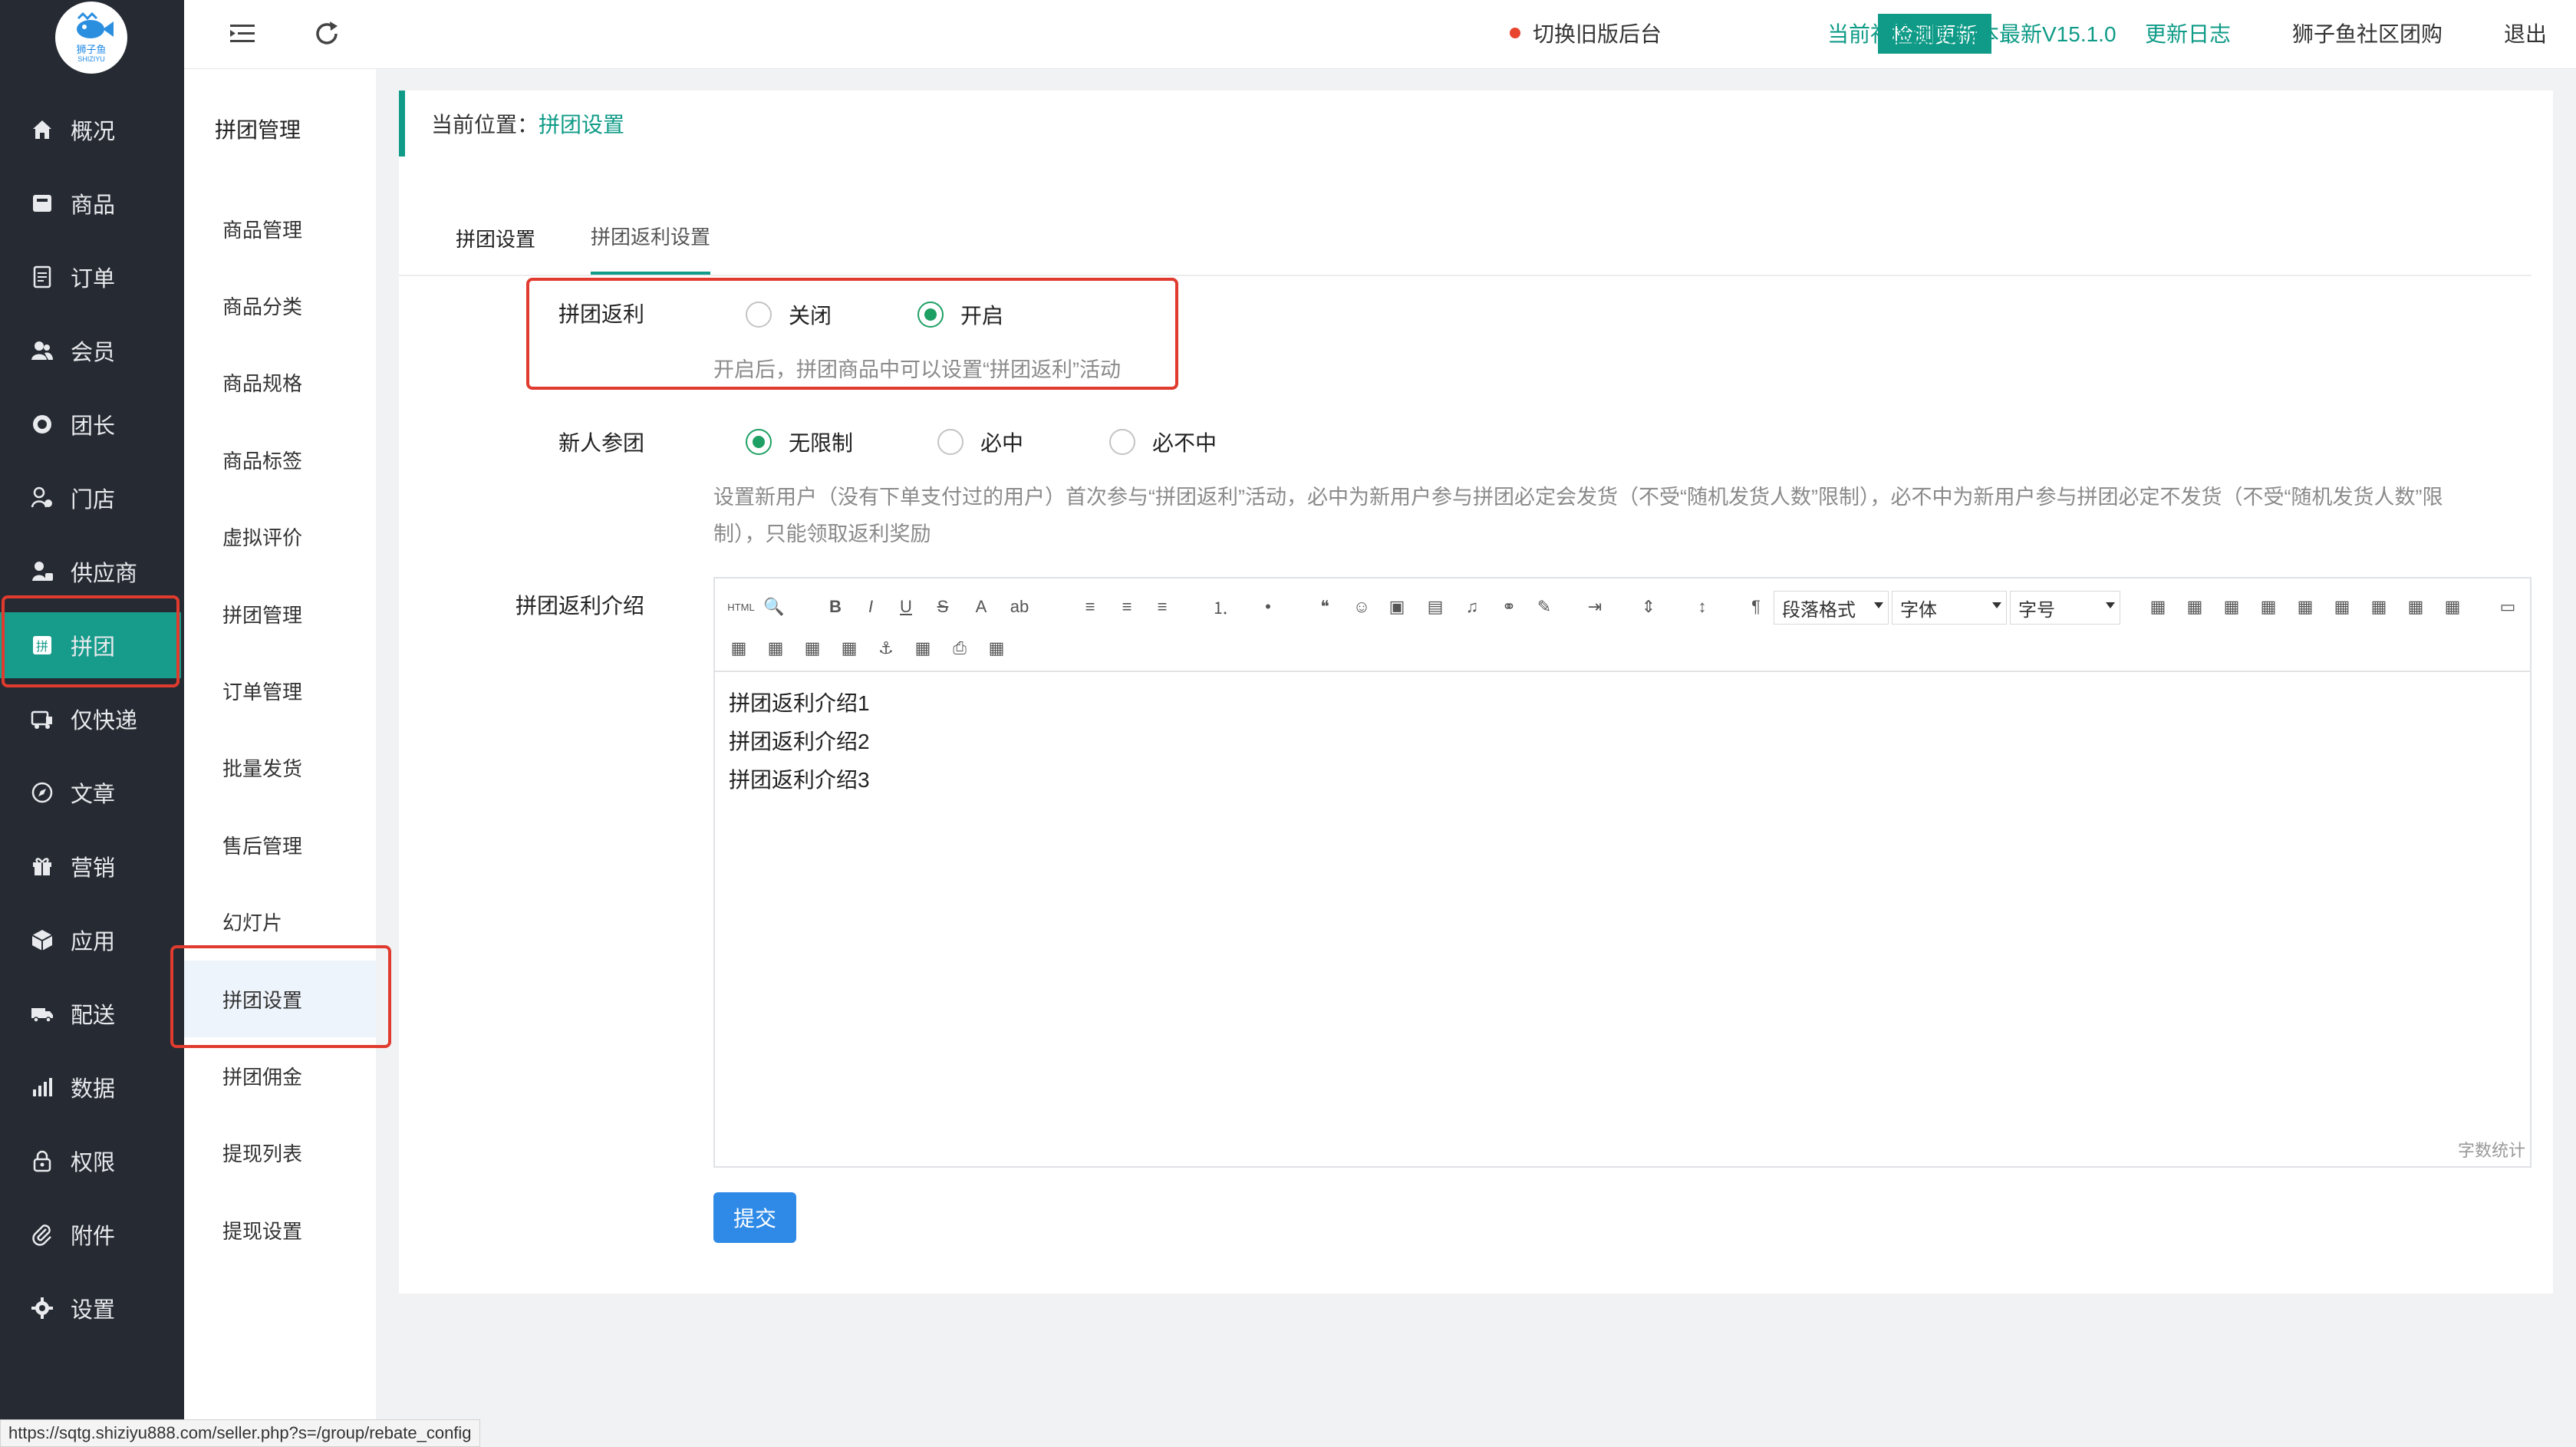 The image size is (2576, 1447). What do you see at coordinates (1325, 607) in the screenshot?
I see `blockquote-icon: ❝` at bounding box center [1325, 607].